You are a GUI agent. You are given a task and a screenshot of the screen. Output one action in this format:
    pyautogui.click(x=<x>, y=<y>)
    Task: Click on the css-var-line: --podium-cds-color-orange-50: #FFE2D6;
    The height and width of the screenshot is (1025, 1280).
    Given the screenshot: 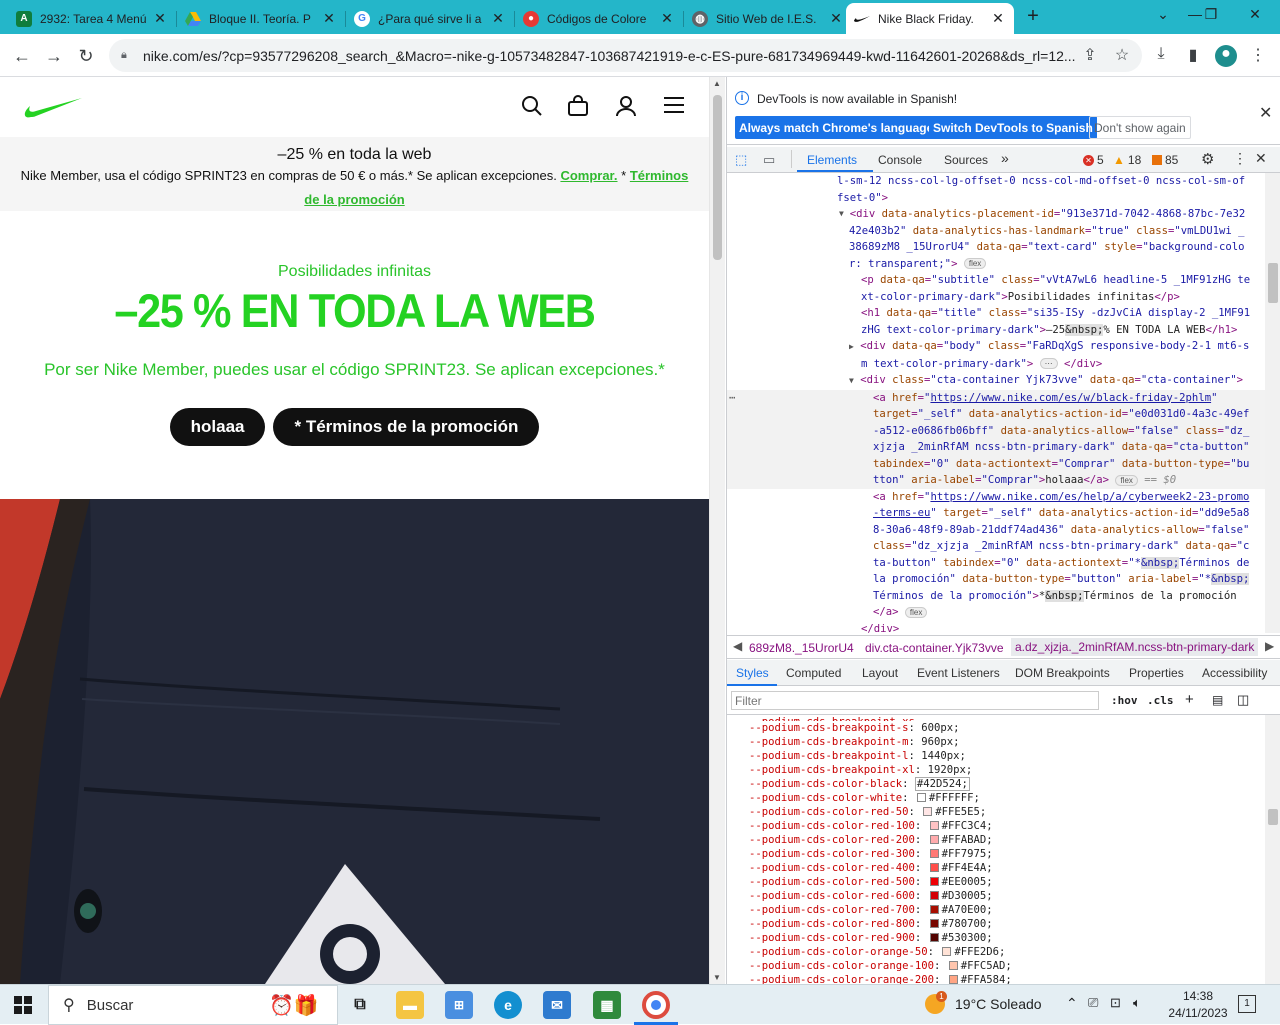 What is the action you would take?
    pyautogui.click(x=996, y=952)
    